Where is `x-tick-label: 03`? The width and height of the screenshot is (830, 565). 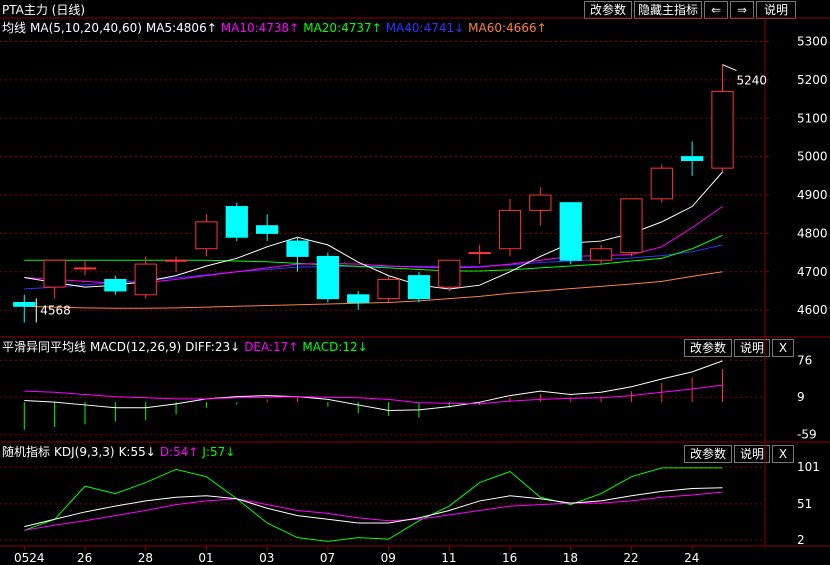 x-tick-label: 03 is located at coordinates (266, 558).